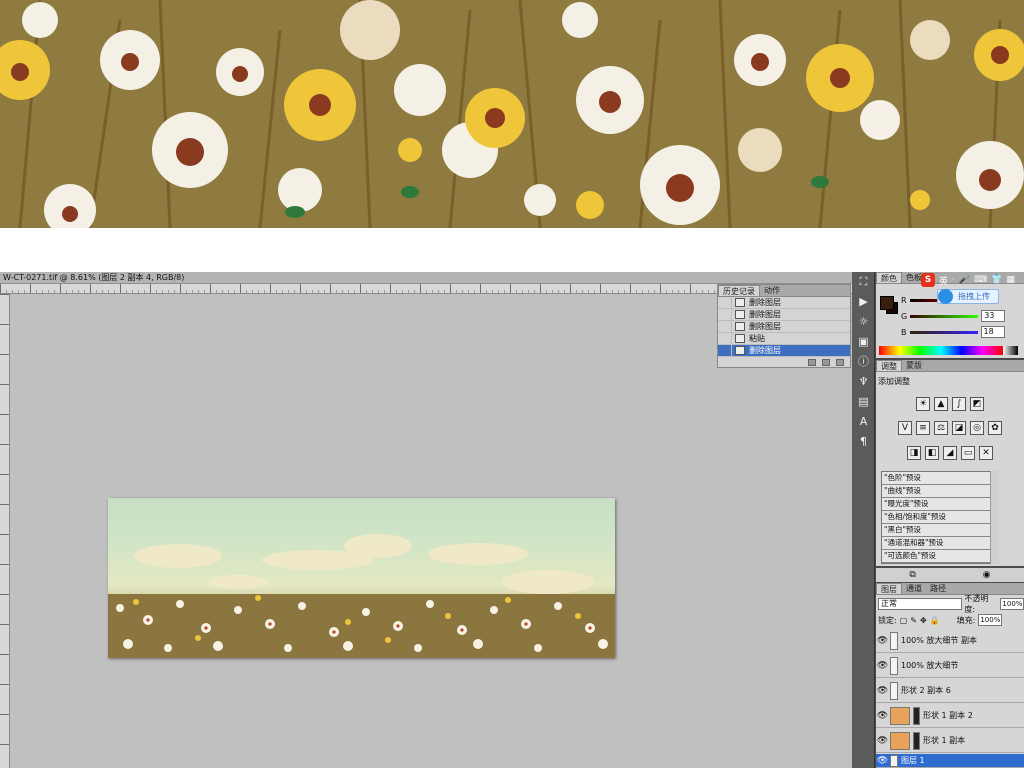  I want to click on preset-item: "曲线"预设, so click(940, 491).